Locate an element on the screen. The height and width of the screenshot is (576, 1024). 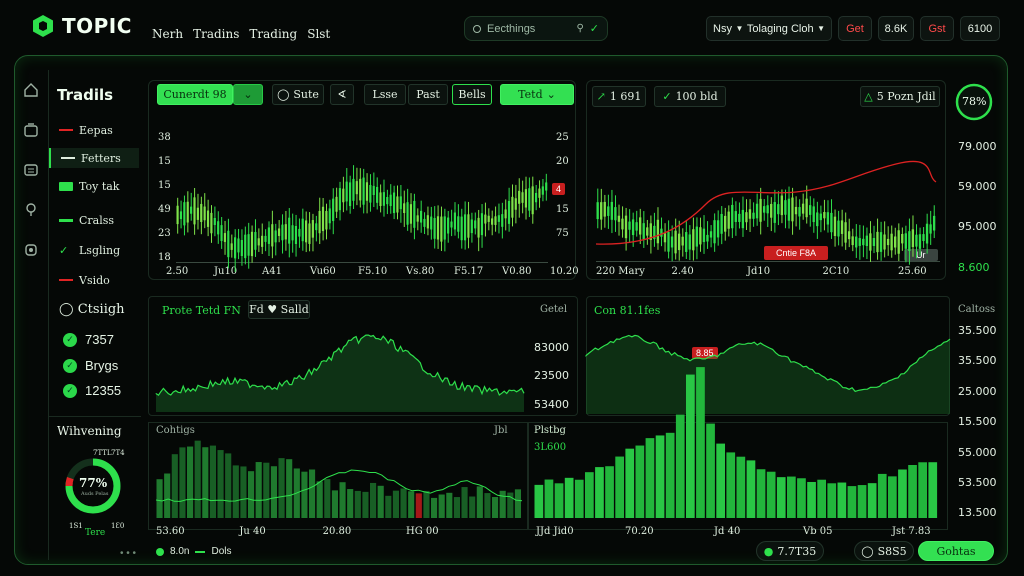
brand-logo: TOPIC is located at coordinates (82, 26).